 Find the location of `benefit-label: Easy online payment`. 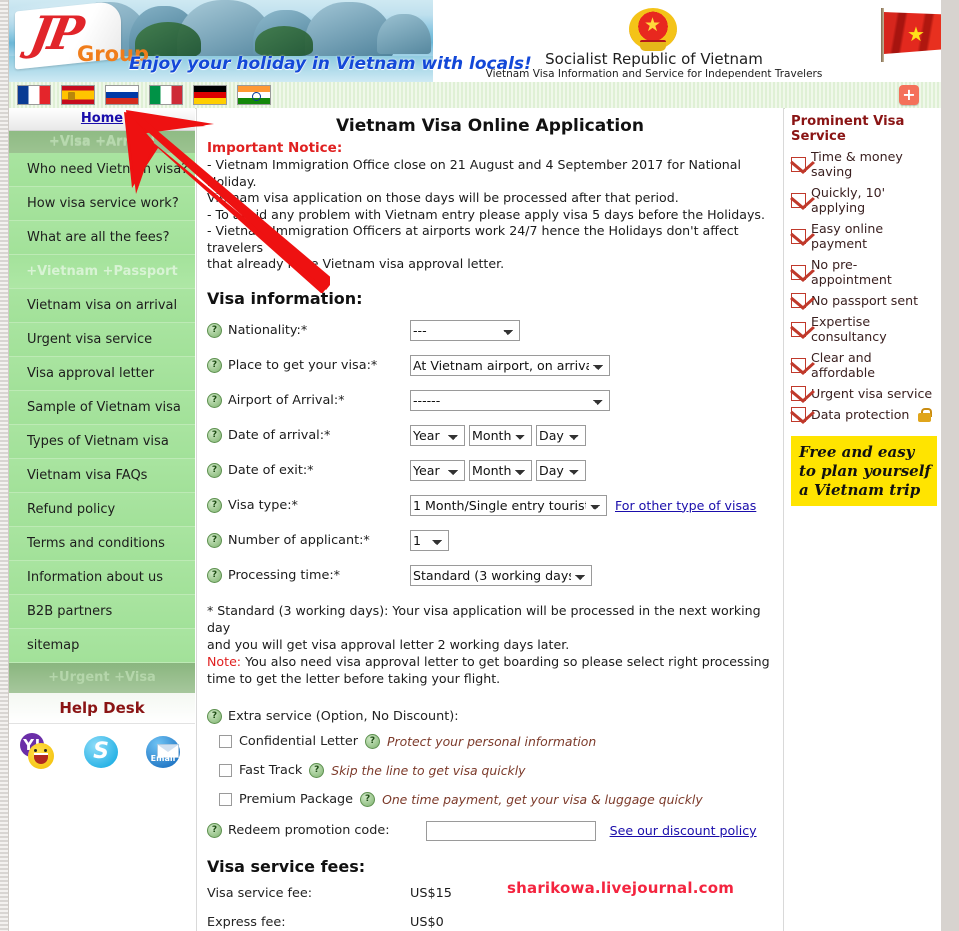

benefit-label: Easy online payment is located at coordinates (847, 236).